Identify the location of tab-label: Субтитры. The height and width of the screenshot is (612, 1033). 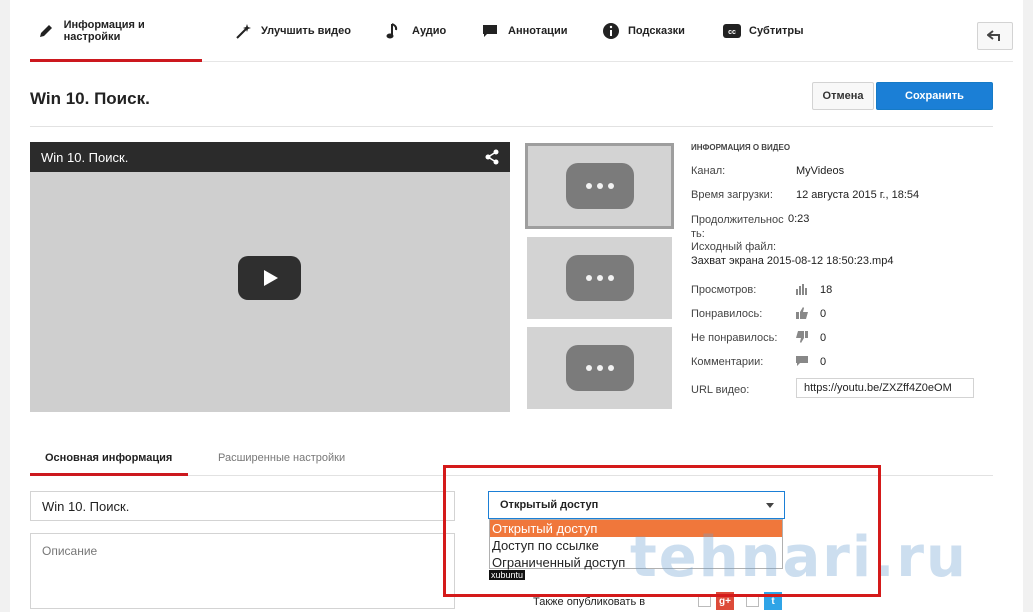
(776, 31).